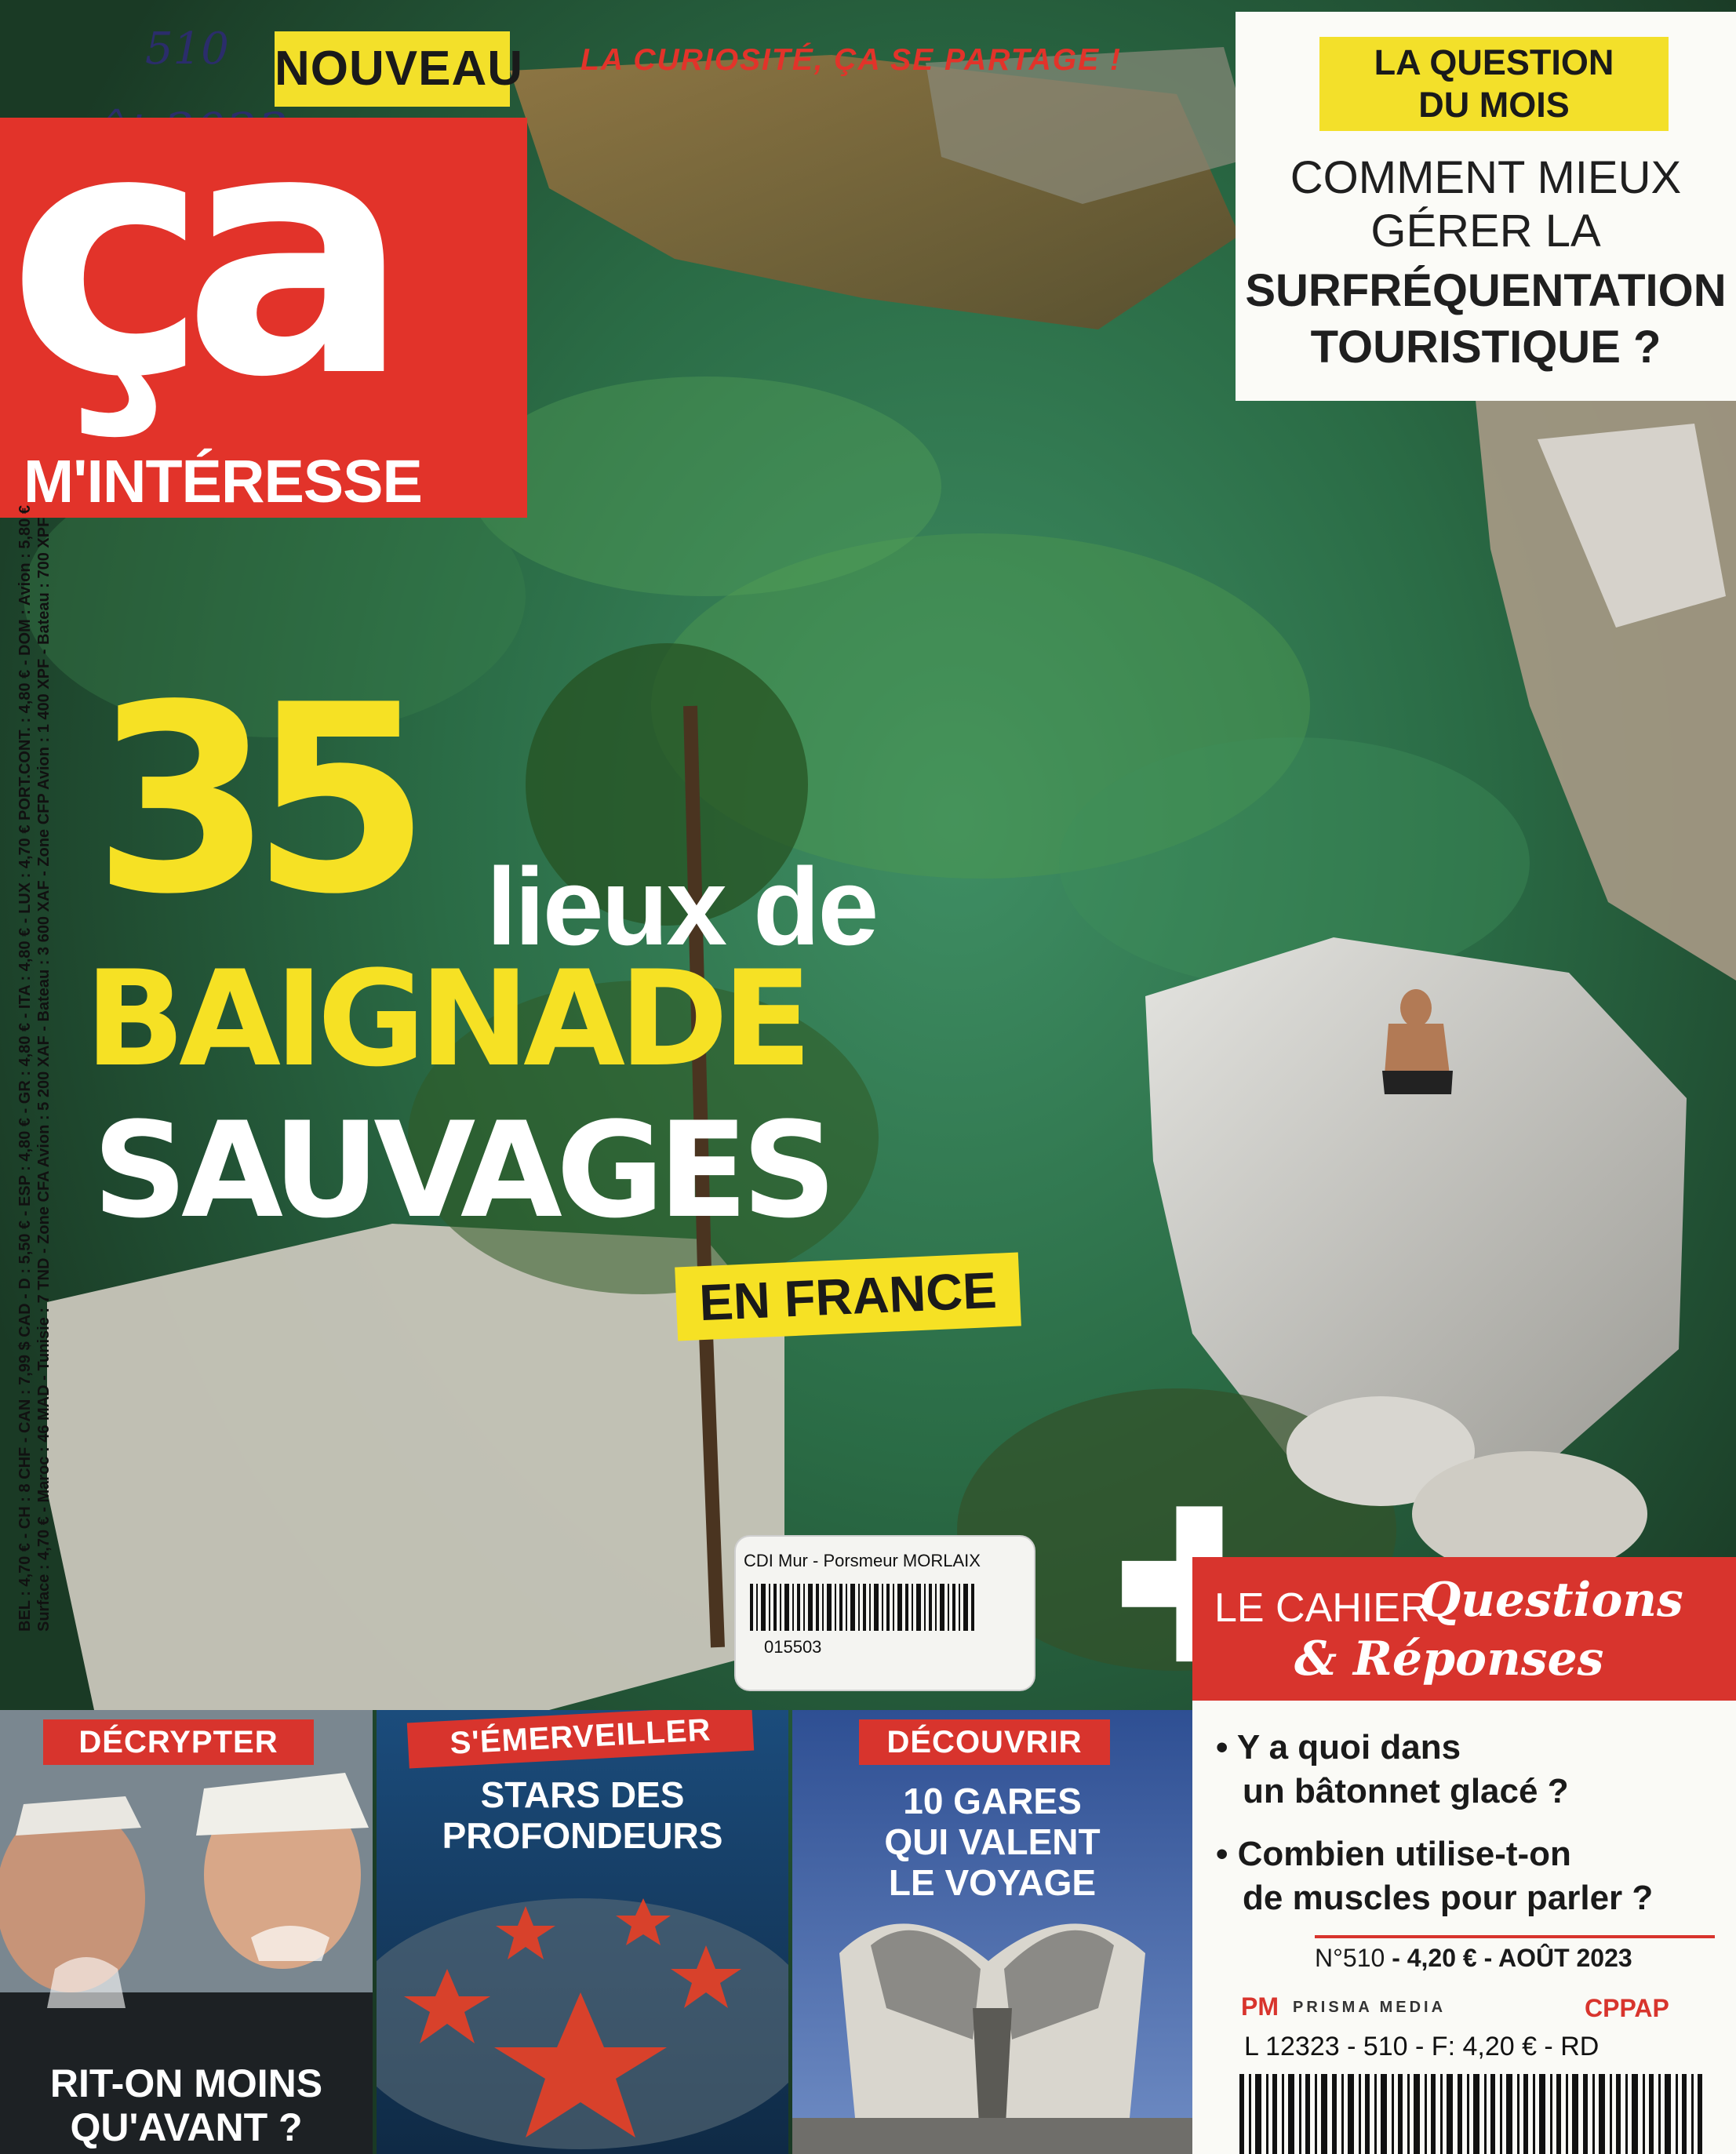 The height and width of the screenshot is (2154, 1736). Describe the element at coordinates (1448, 1898) in the screenshot. I see `qa-item-2-line2: de muscles pour parler ?` at that location.